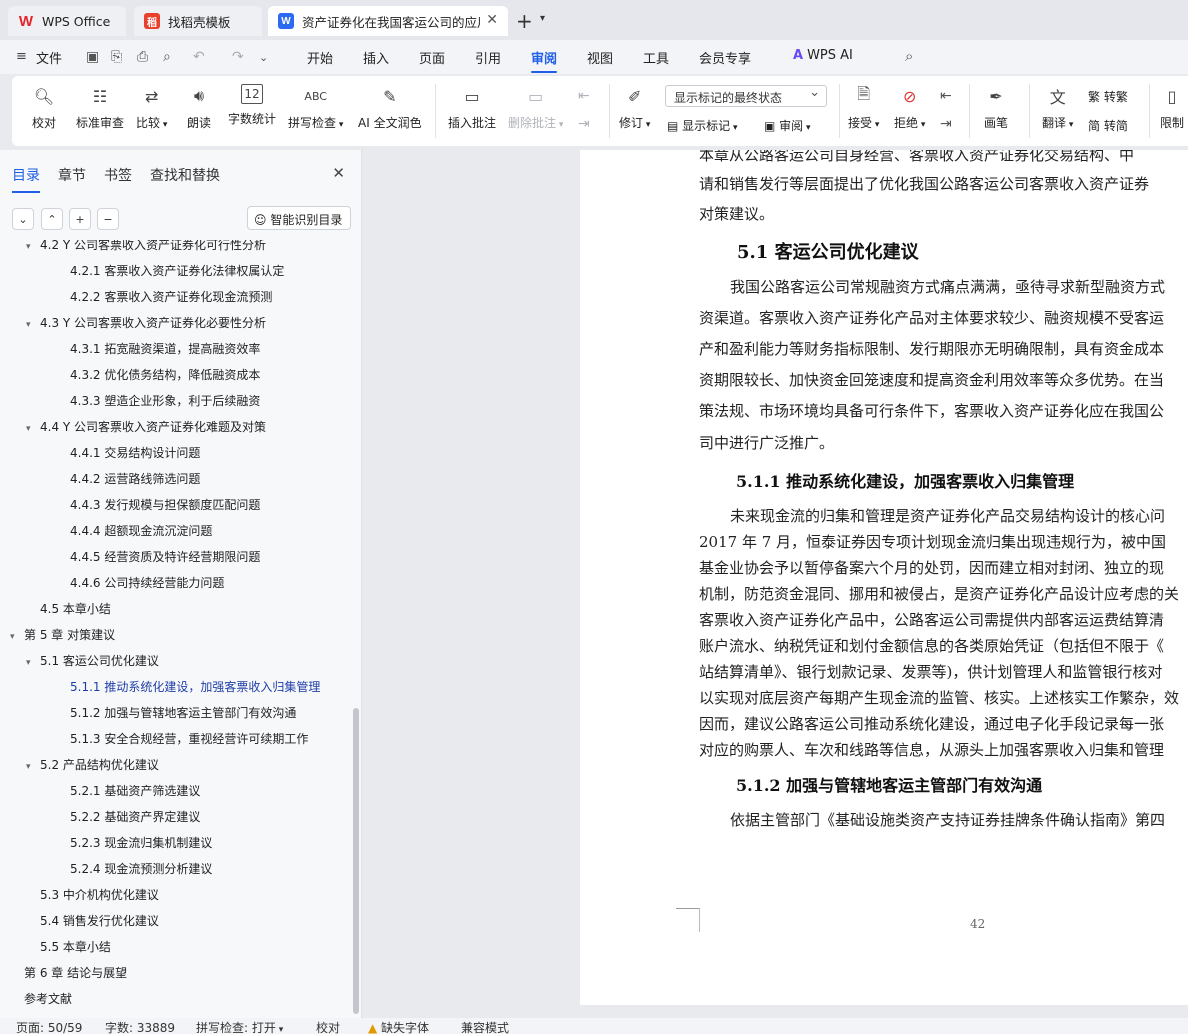 The width and height of the screenshot is (1188, 1034). I want to click on toc-item: ▾ 5.1 客运公司优化建议, so click(92, 662).